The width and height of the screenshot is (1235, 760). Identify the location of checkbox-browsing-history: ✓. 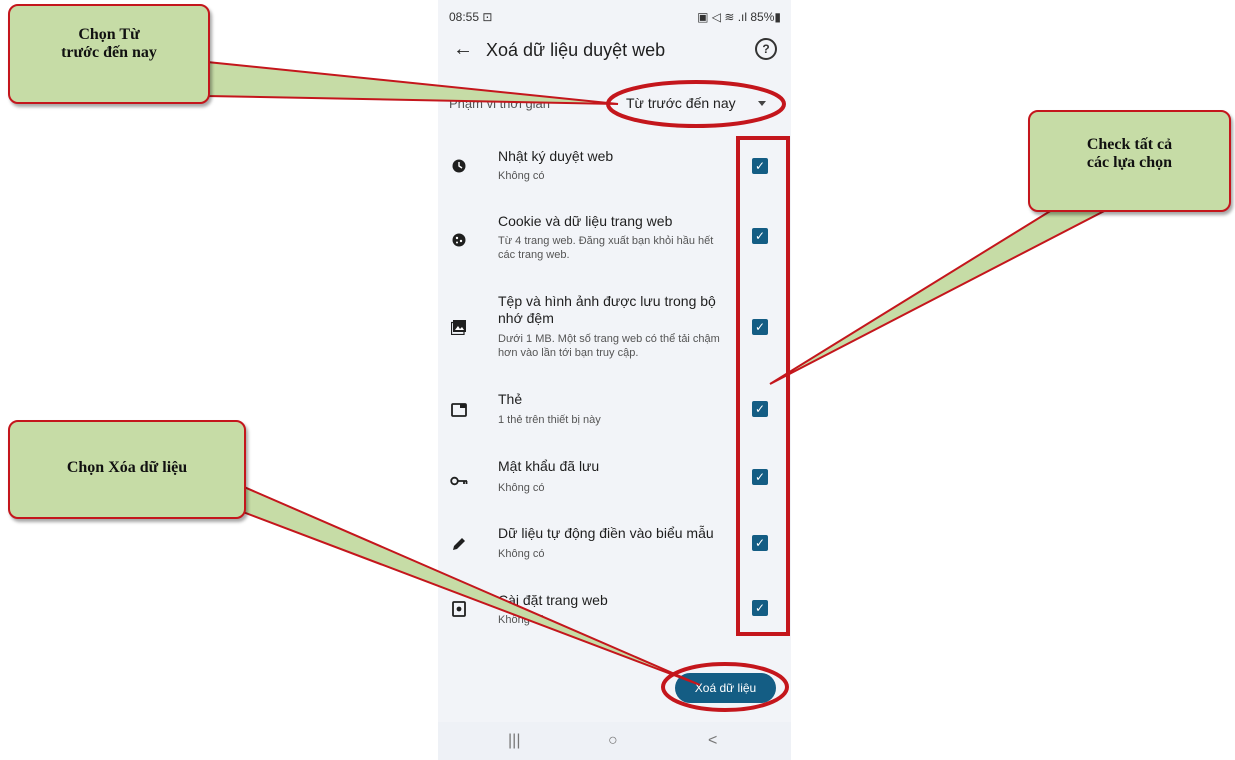
(760, 166).